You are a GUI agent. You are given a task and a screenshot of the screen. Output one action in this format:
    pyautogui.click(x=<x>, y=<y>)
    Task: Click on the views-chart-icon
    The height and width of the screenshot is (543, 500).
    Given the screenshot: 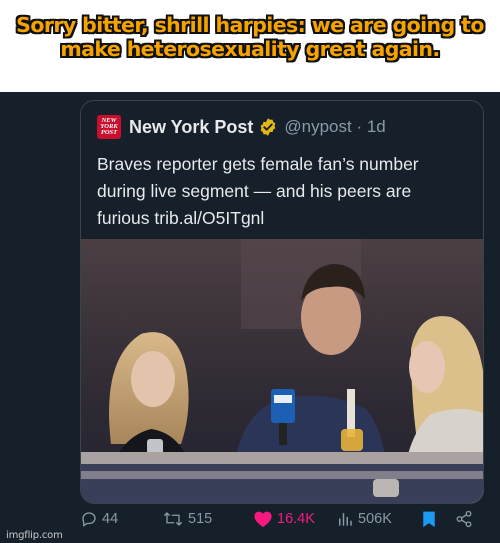 What is the action you would take?
    pyautogui.click(x=345, y=519)
    